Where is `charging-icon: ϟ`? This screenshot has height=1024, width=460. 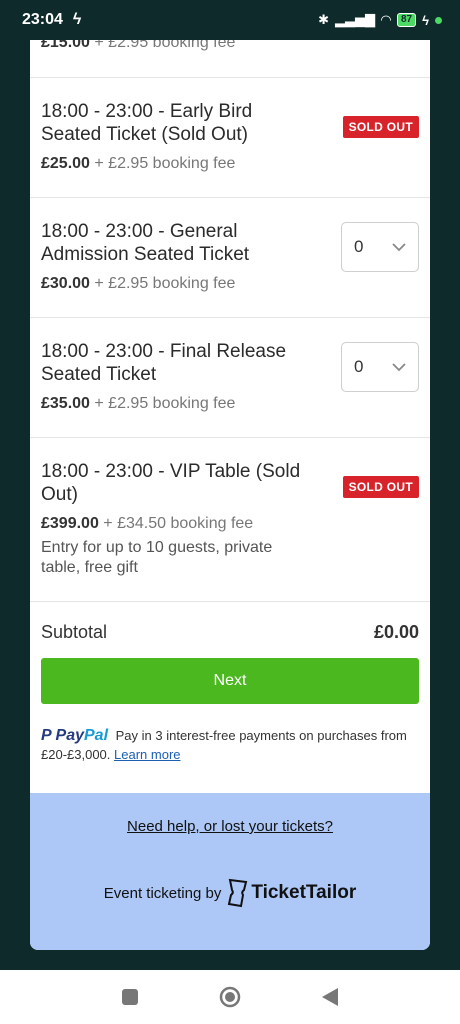
charging-icon: ϟ is located at coordinates (425, 20).